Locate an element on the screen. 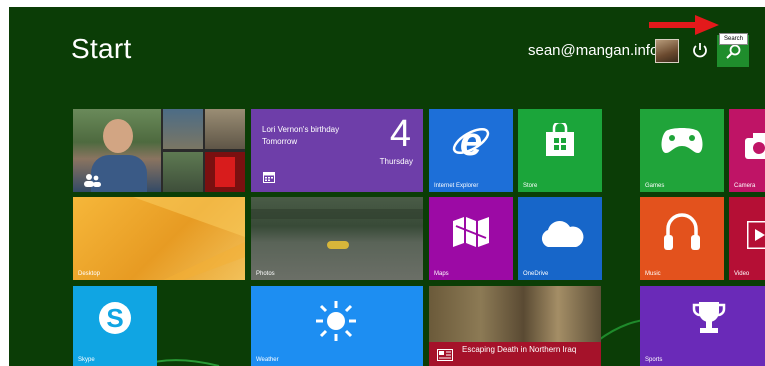  headphones-icon is located at coordinates (682, 231).